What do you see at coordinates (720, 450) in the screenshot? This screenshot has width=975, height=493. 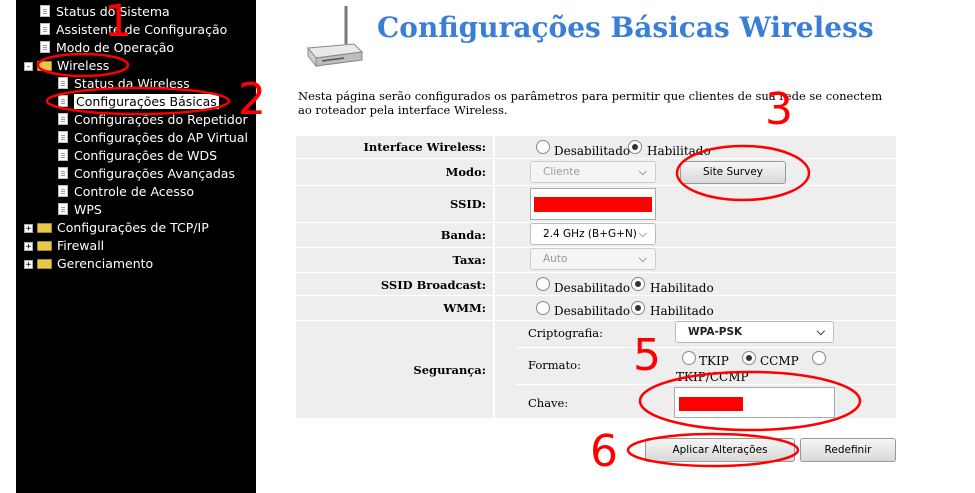 I see `apply-changes-button: Aplicar Alterações` at bounding box center [720, 450].